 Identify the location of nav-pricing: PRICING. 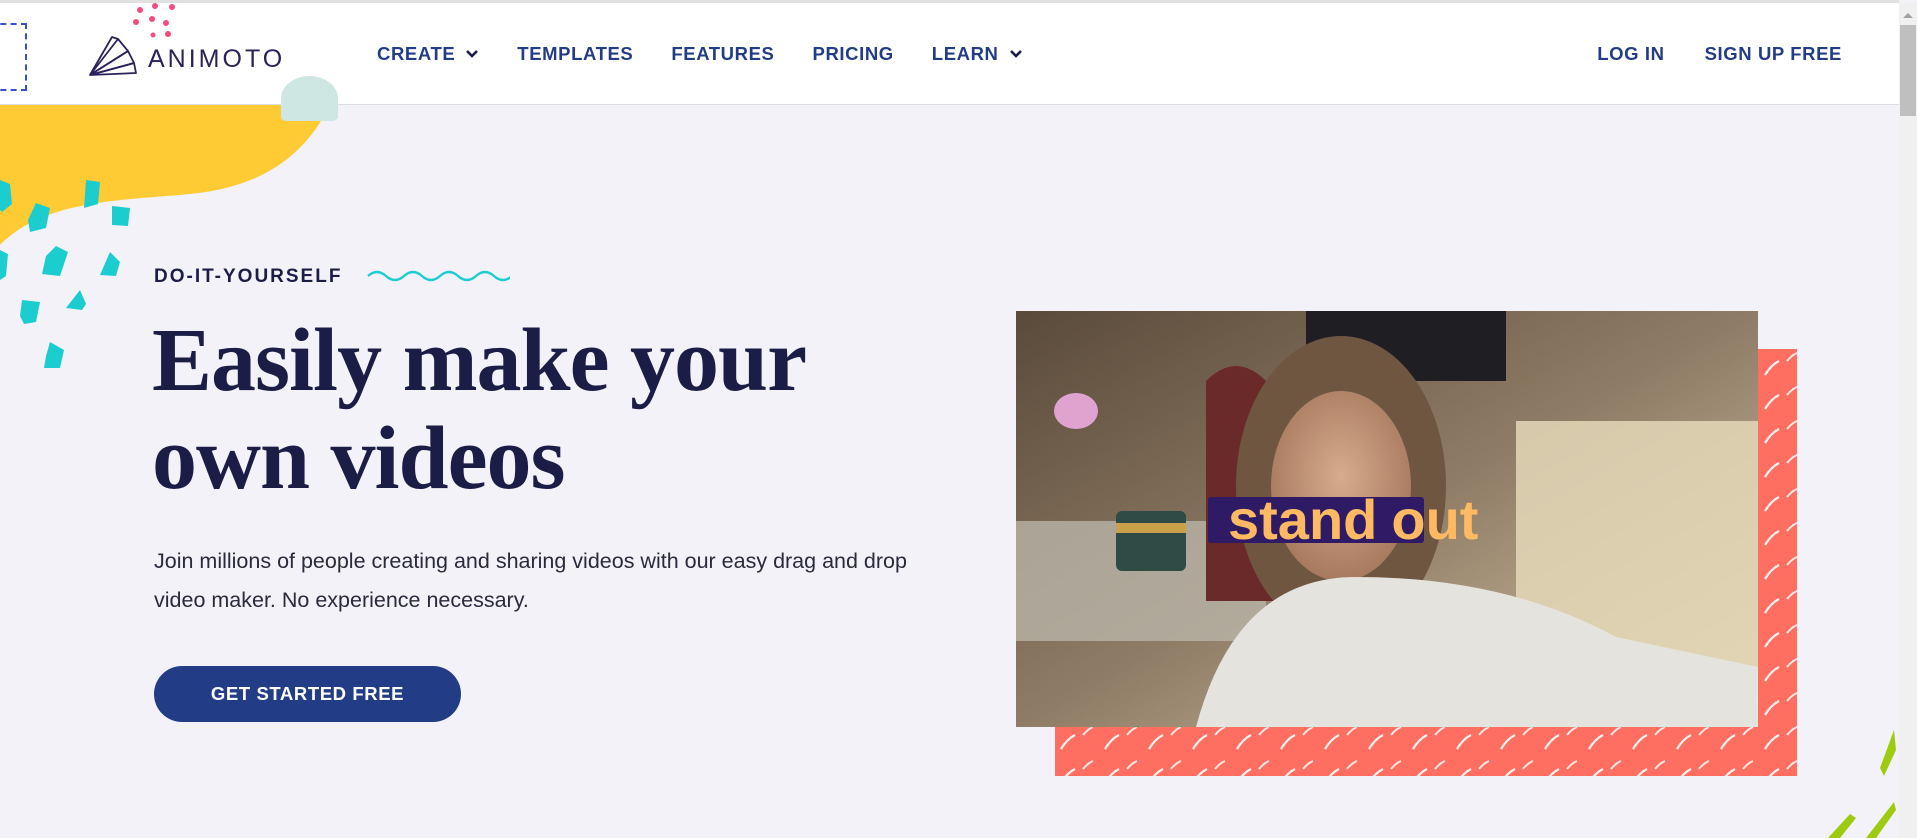
(853, 54).